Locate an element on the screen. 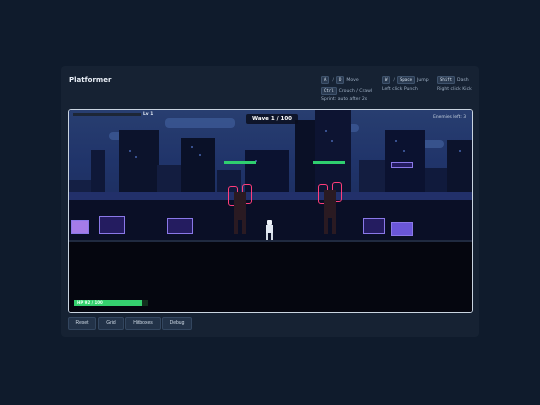  move-label: Move is located at coordinates (352, 80).